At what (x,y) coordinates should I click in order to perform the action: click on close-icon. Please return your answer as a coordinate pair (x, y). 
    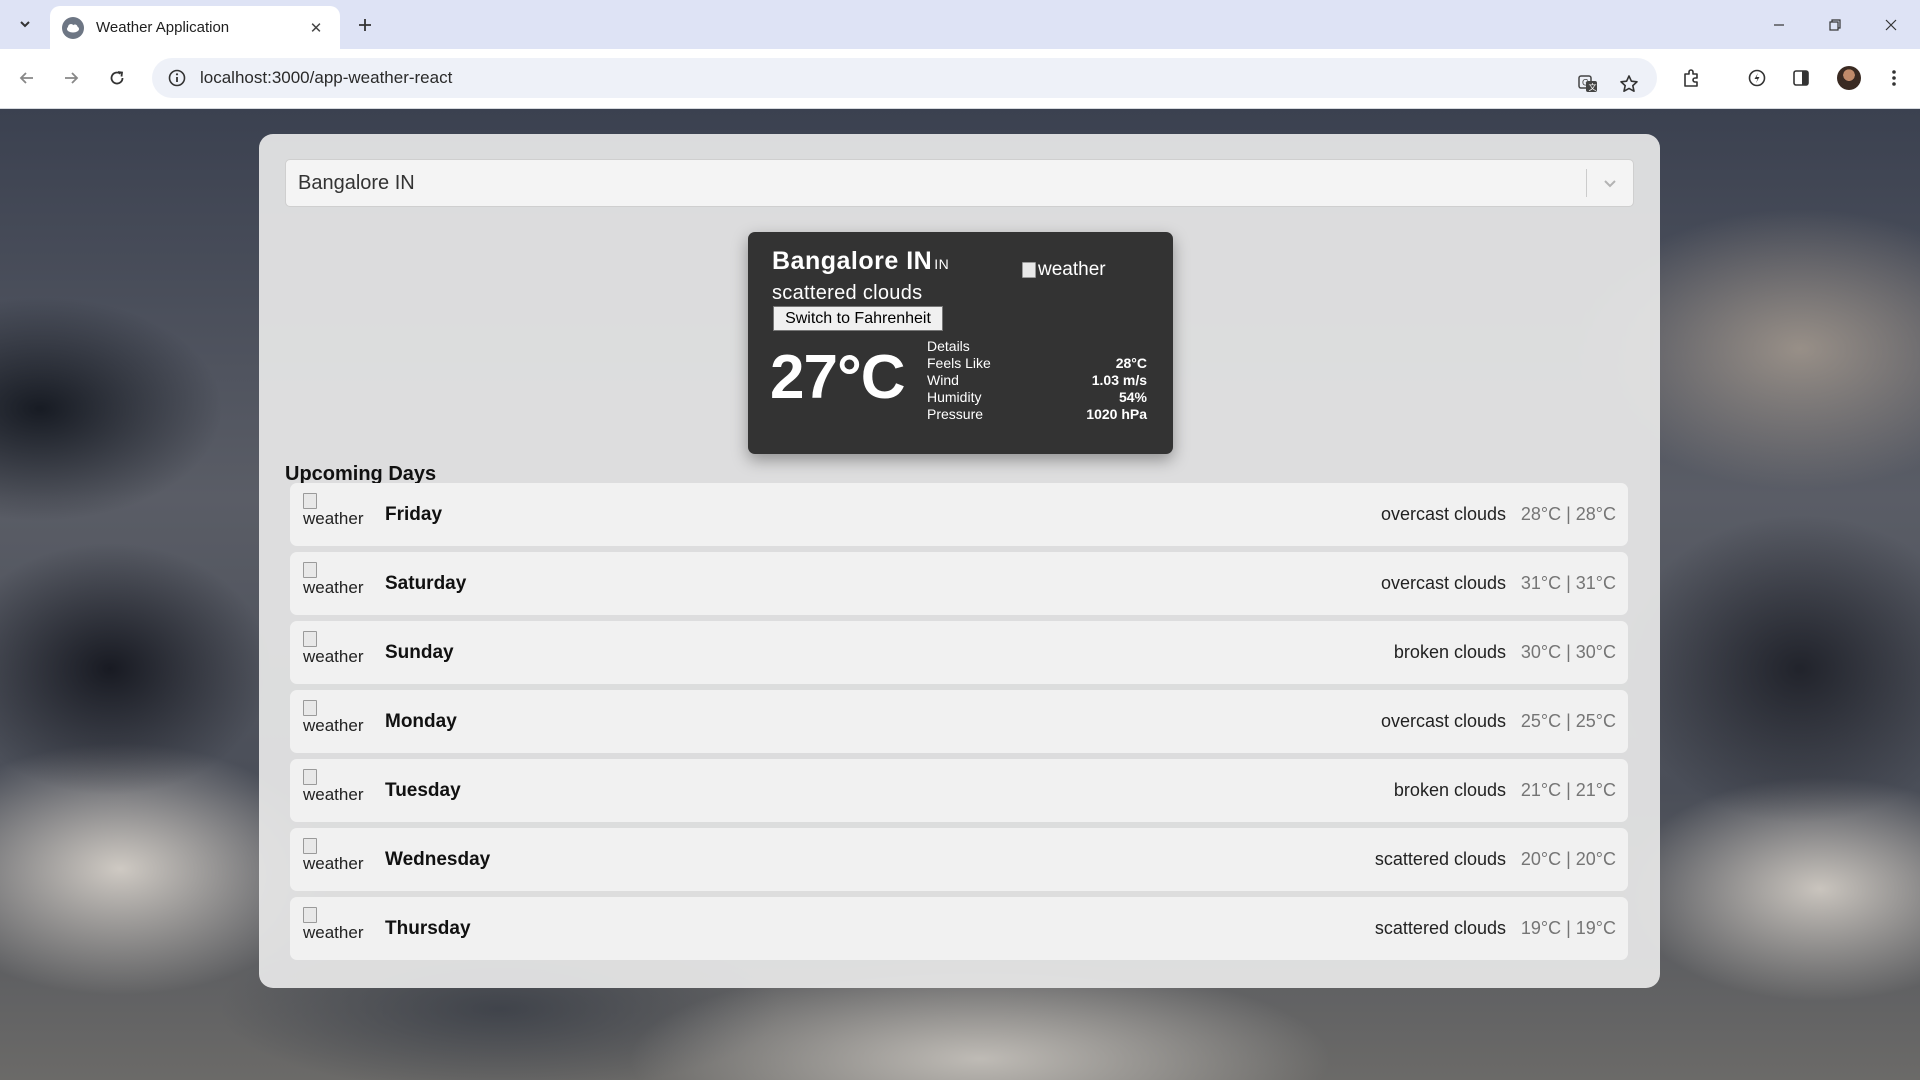
    Looking at the image, I should click on (1891, 24).